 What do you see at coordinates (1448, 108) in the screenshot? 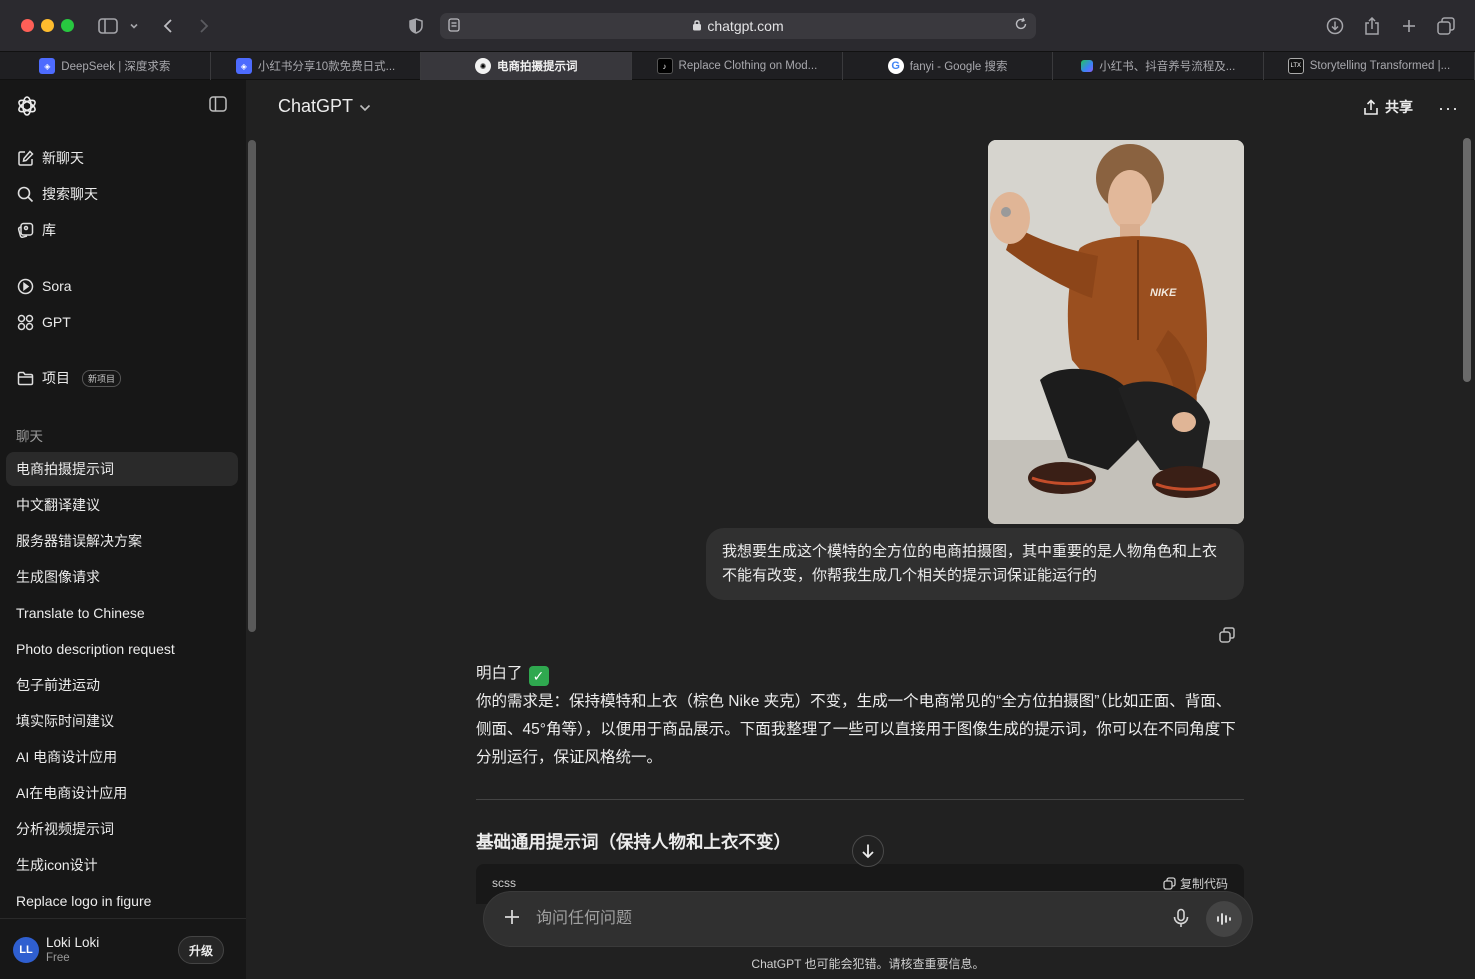
I see `more-options-button: ···` at bounding box center [1448, 108].